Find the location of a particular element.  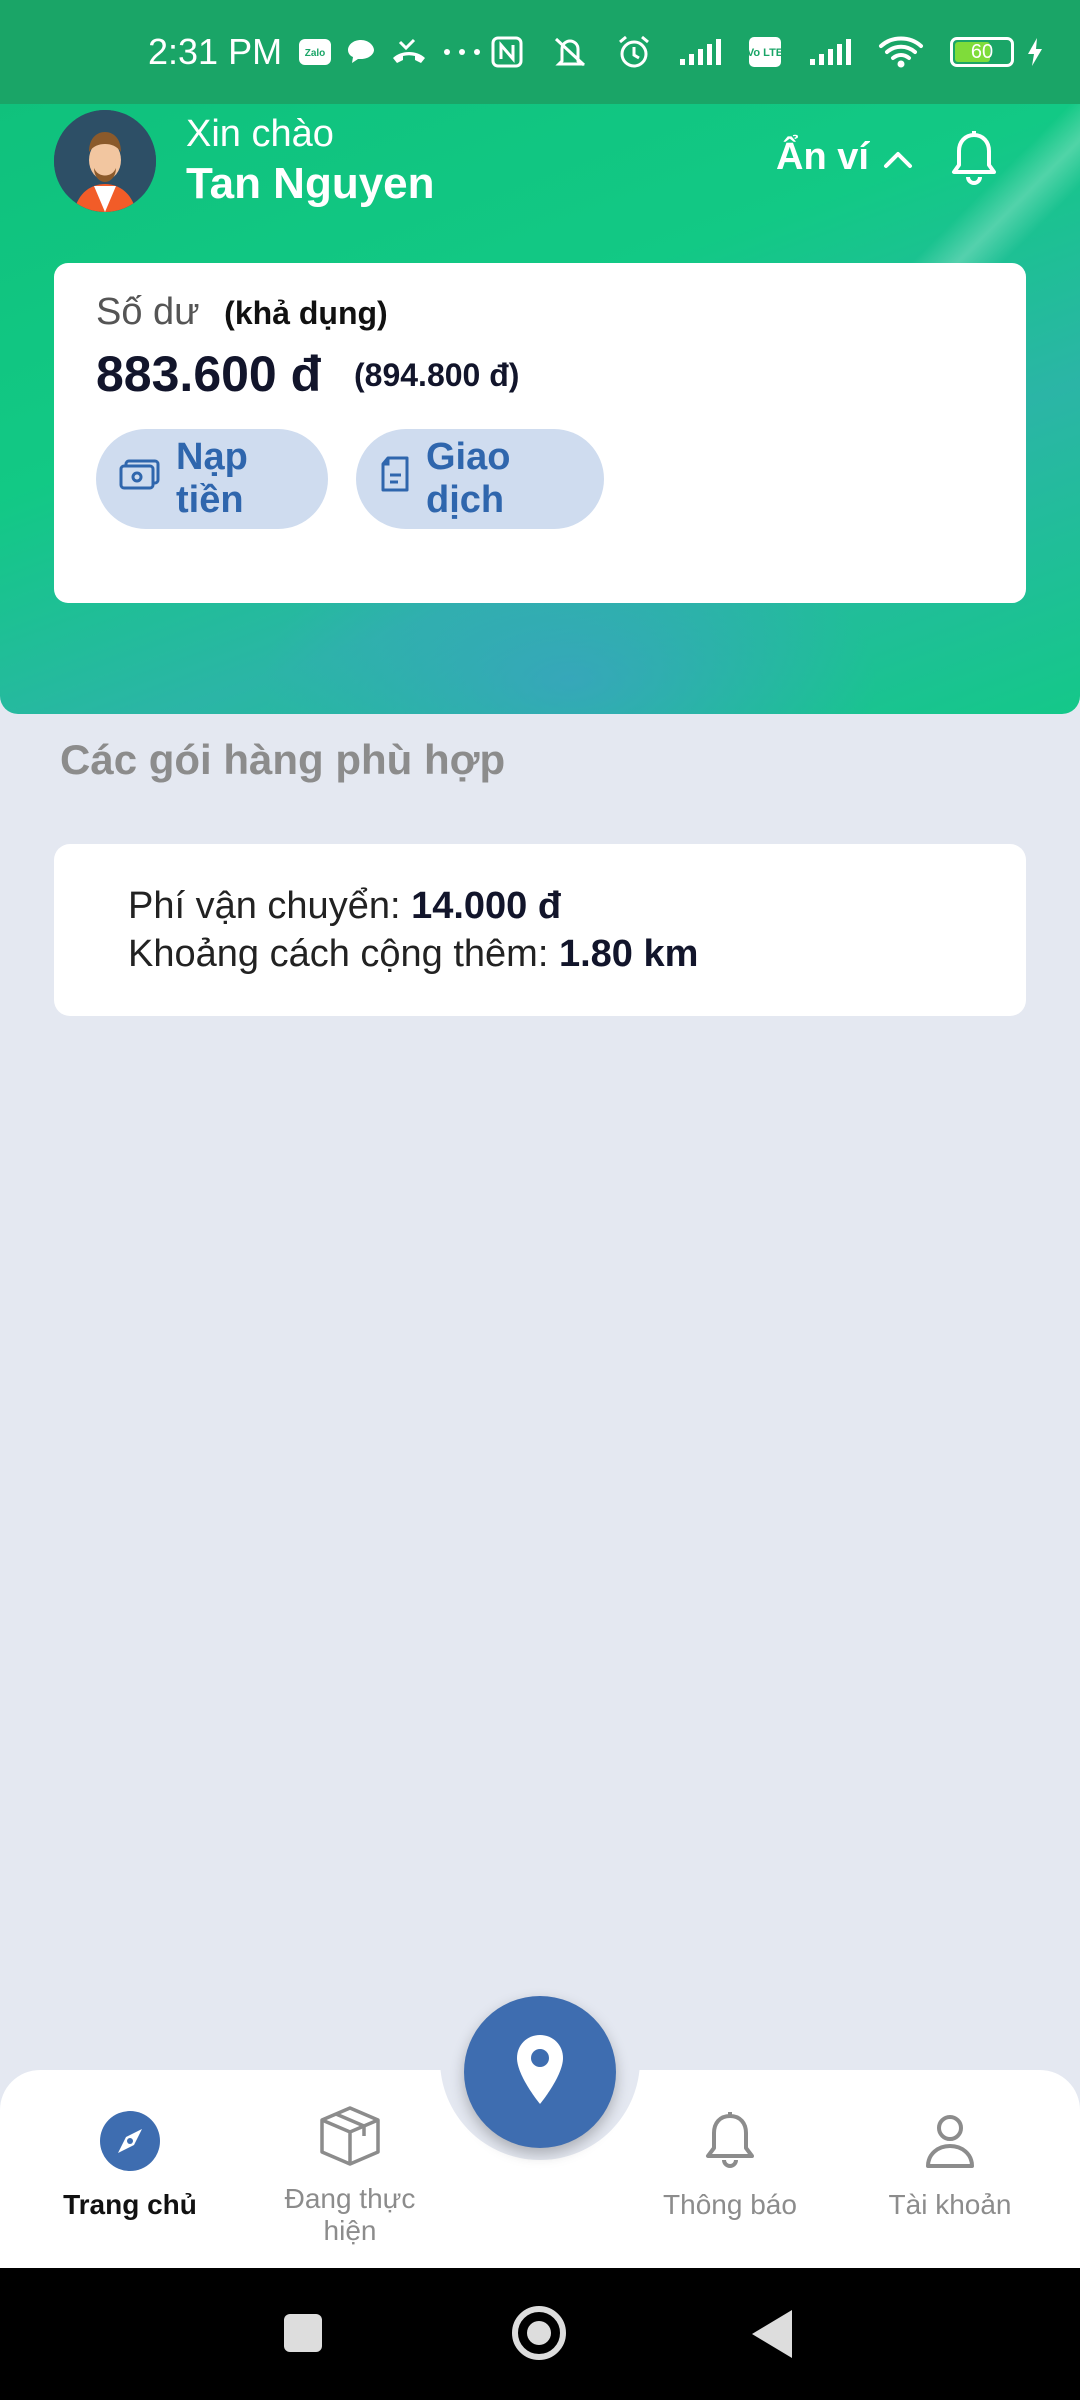

nav-home: Trang chủ is located at coordinates (130, 2165).